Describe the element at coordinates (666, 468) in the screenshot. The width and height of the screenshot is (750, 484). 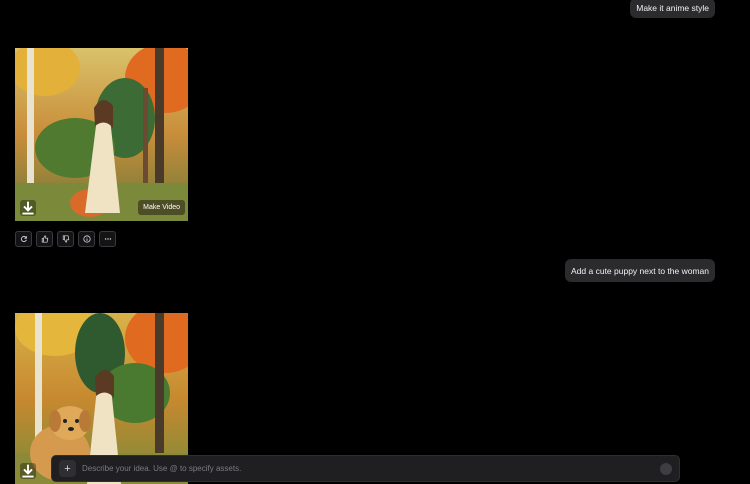
I see `send-button` at that location.